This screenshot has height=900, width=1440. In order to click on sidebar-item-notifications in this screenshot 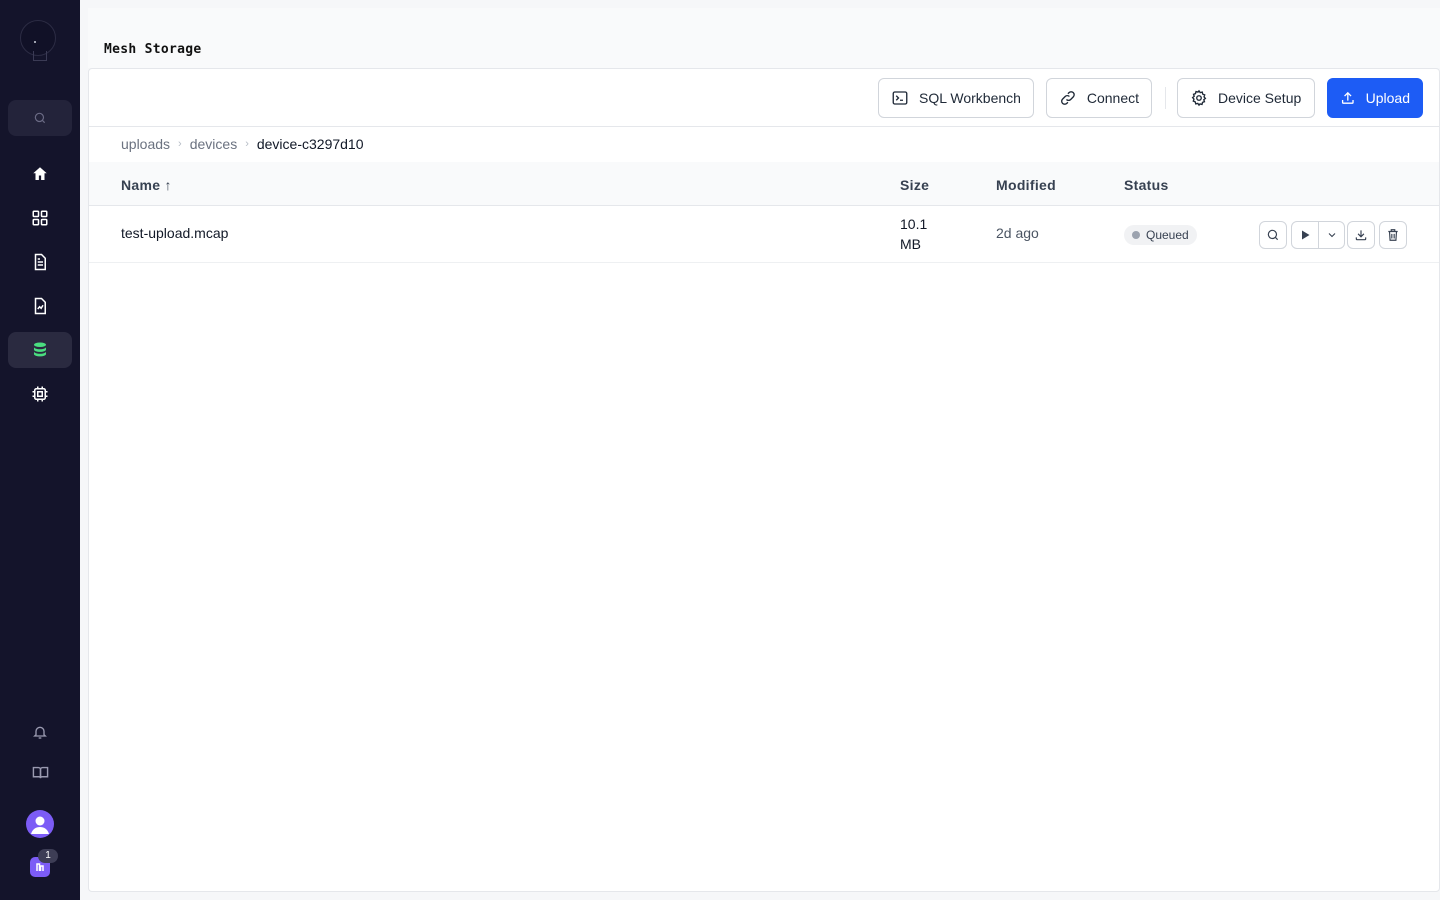, I will do `click(40, 732)`.